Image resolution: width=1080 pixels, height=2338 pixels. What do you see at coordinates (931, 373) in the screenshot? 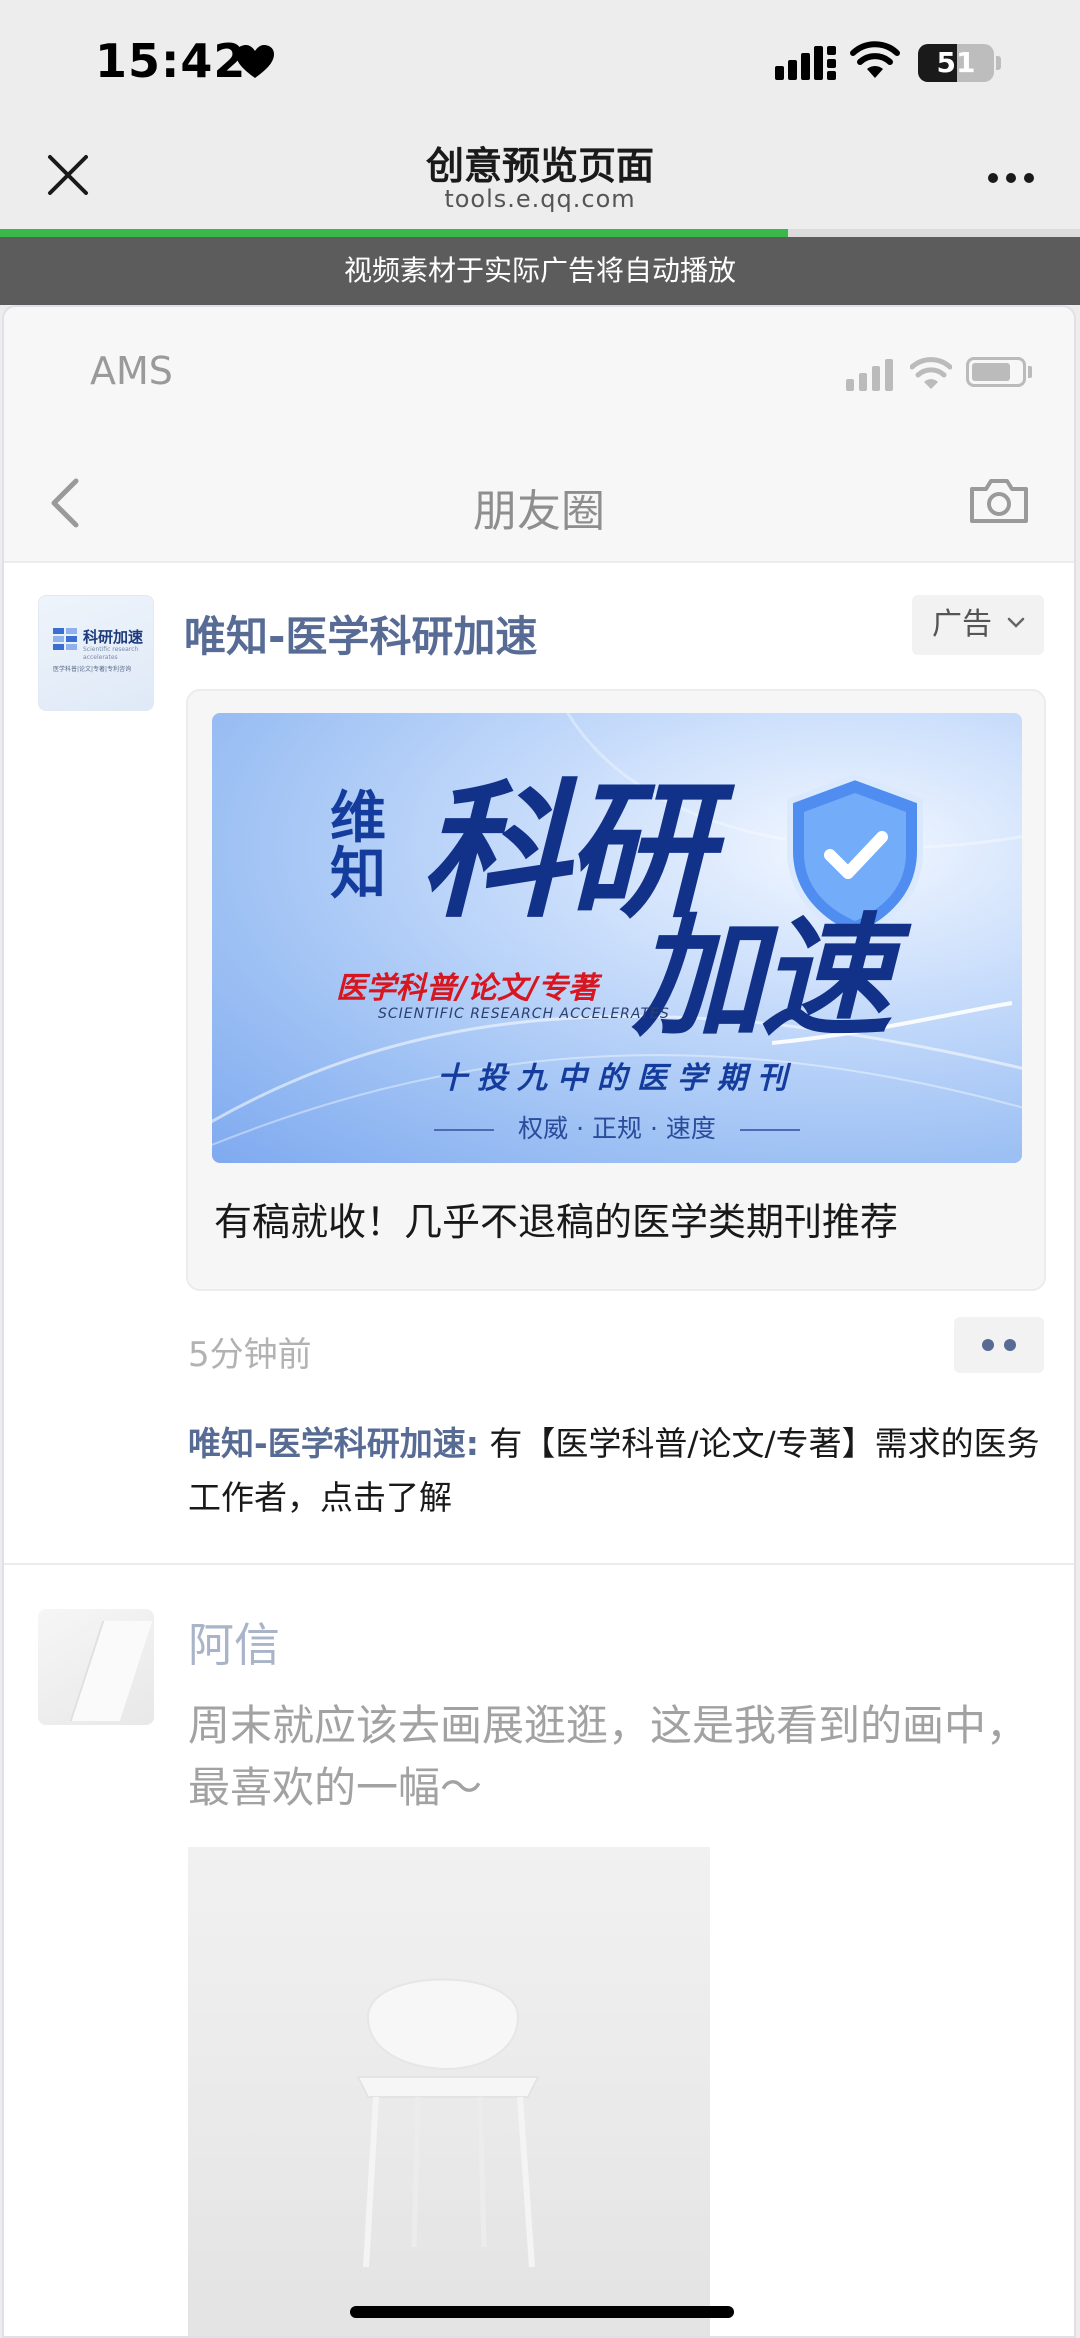
I see `mock-wifi-icon` at bounding box center [931, 373].